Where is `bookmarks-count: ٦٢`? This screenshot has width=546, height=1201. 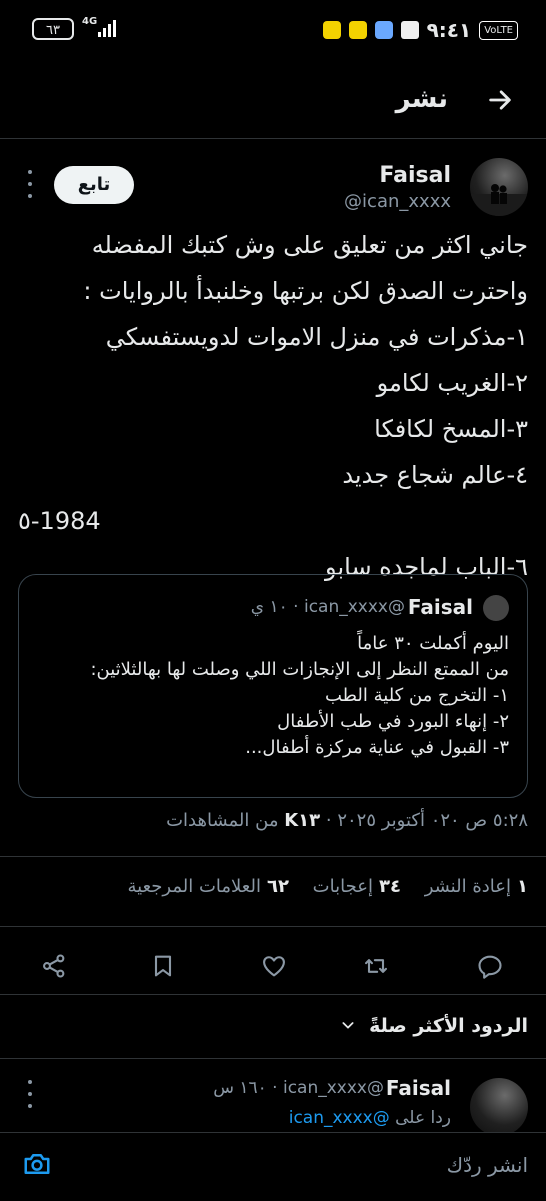
bookmarks-count: ٦٢ is located at coordinates (277, 886).